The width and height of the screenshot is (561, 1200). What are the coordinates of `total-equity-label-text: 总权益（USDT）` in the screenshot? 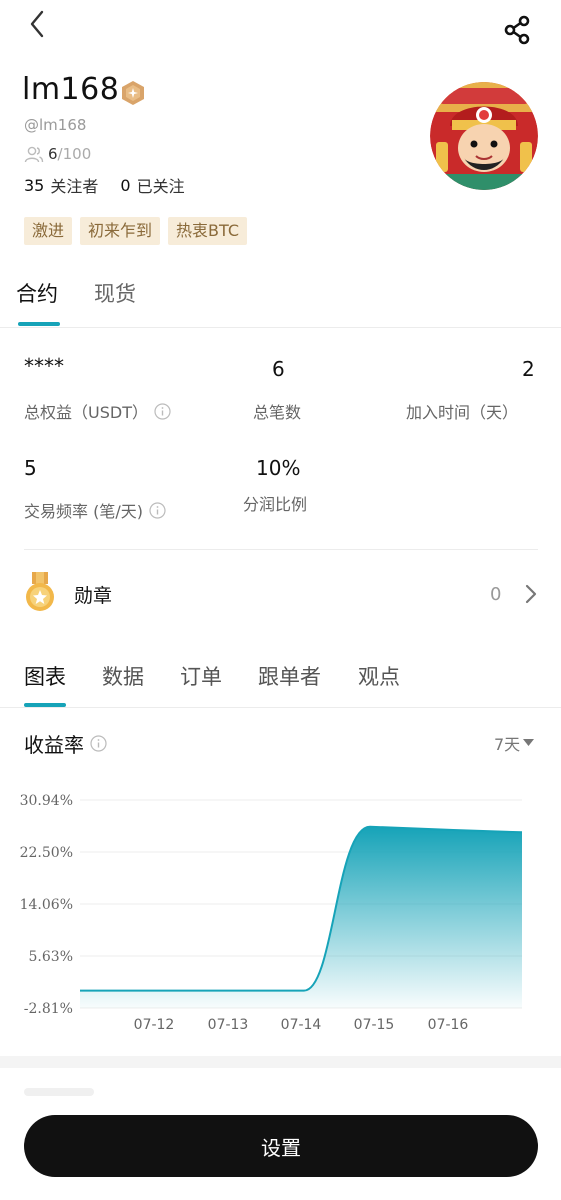 It's located at (86, 412).